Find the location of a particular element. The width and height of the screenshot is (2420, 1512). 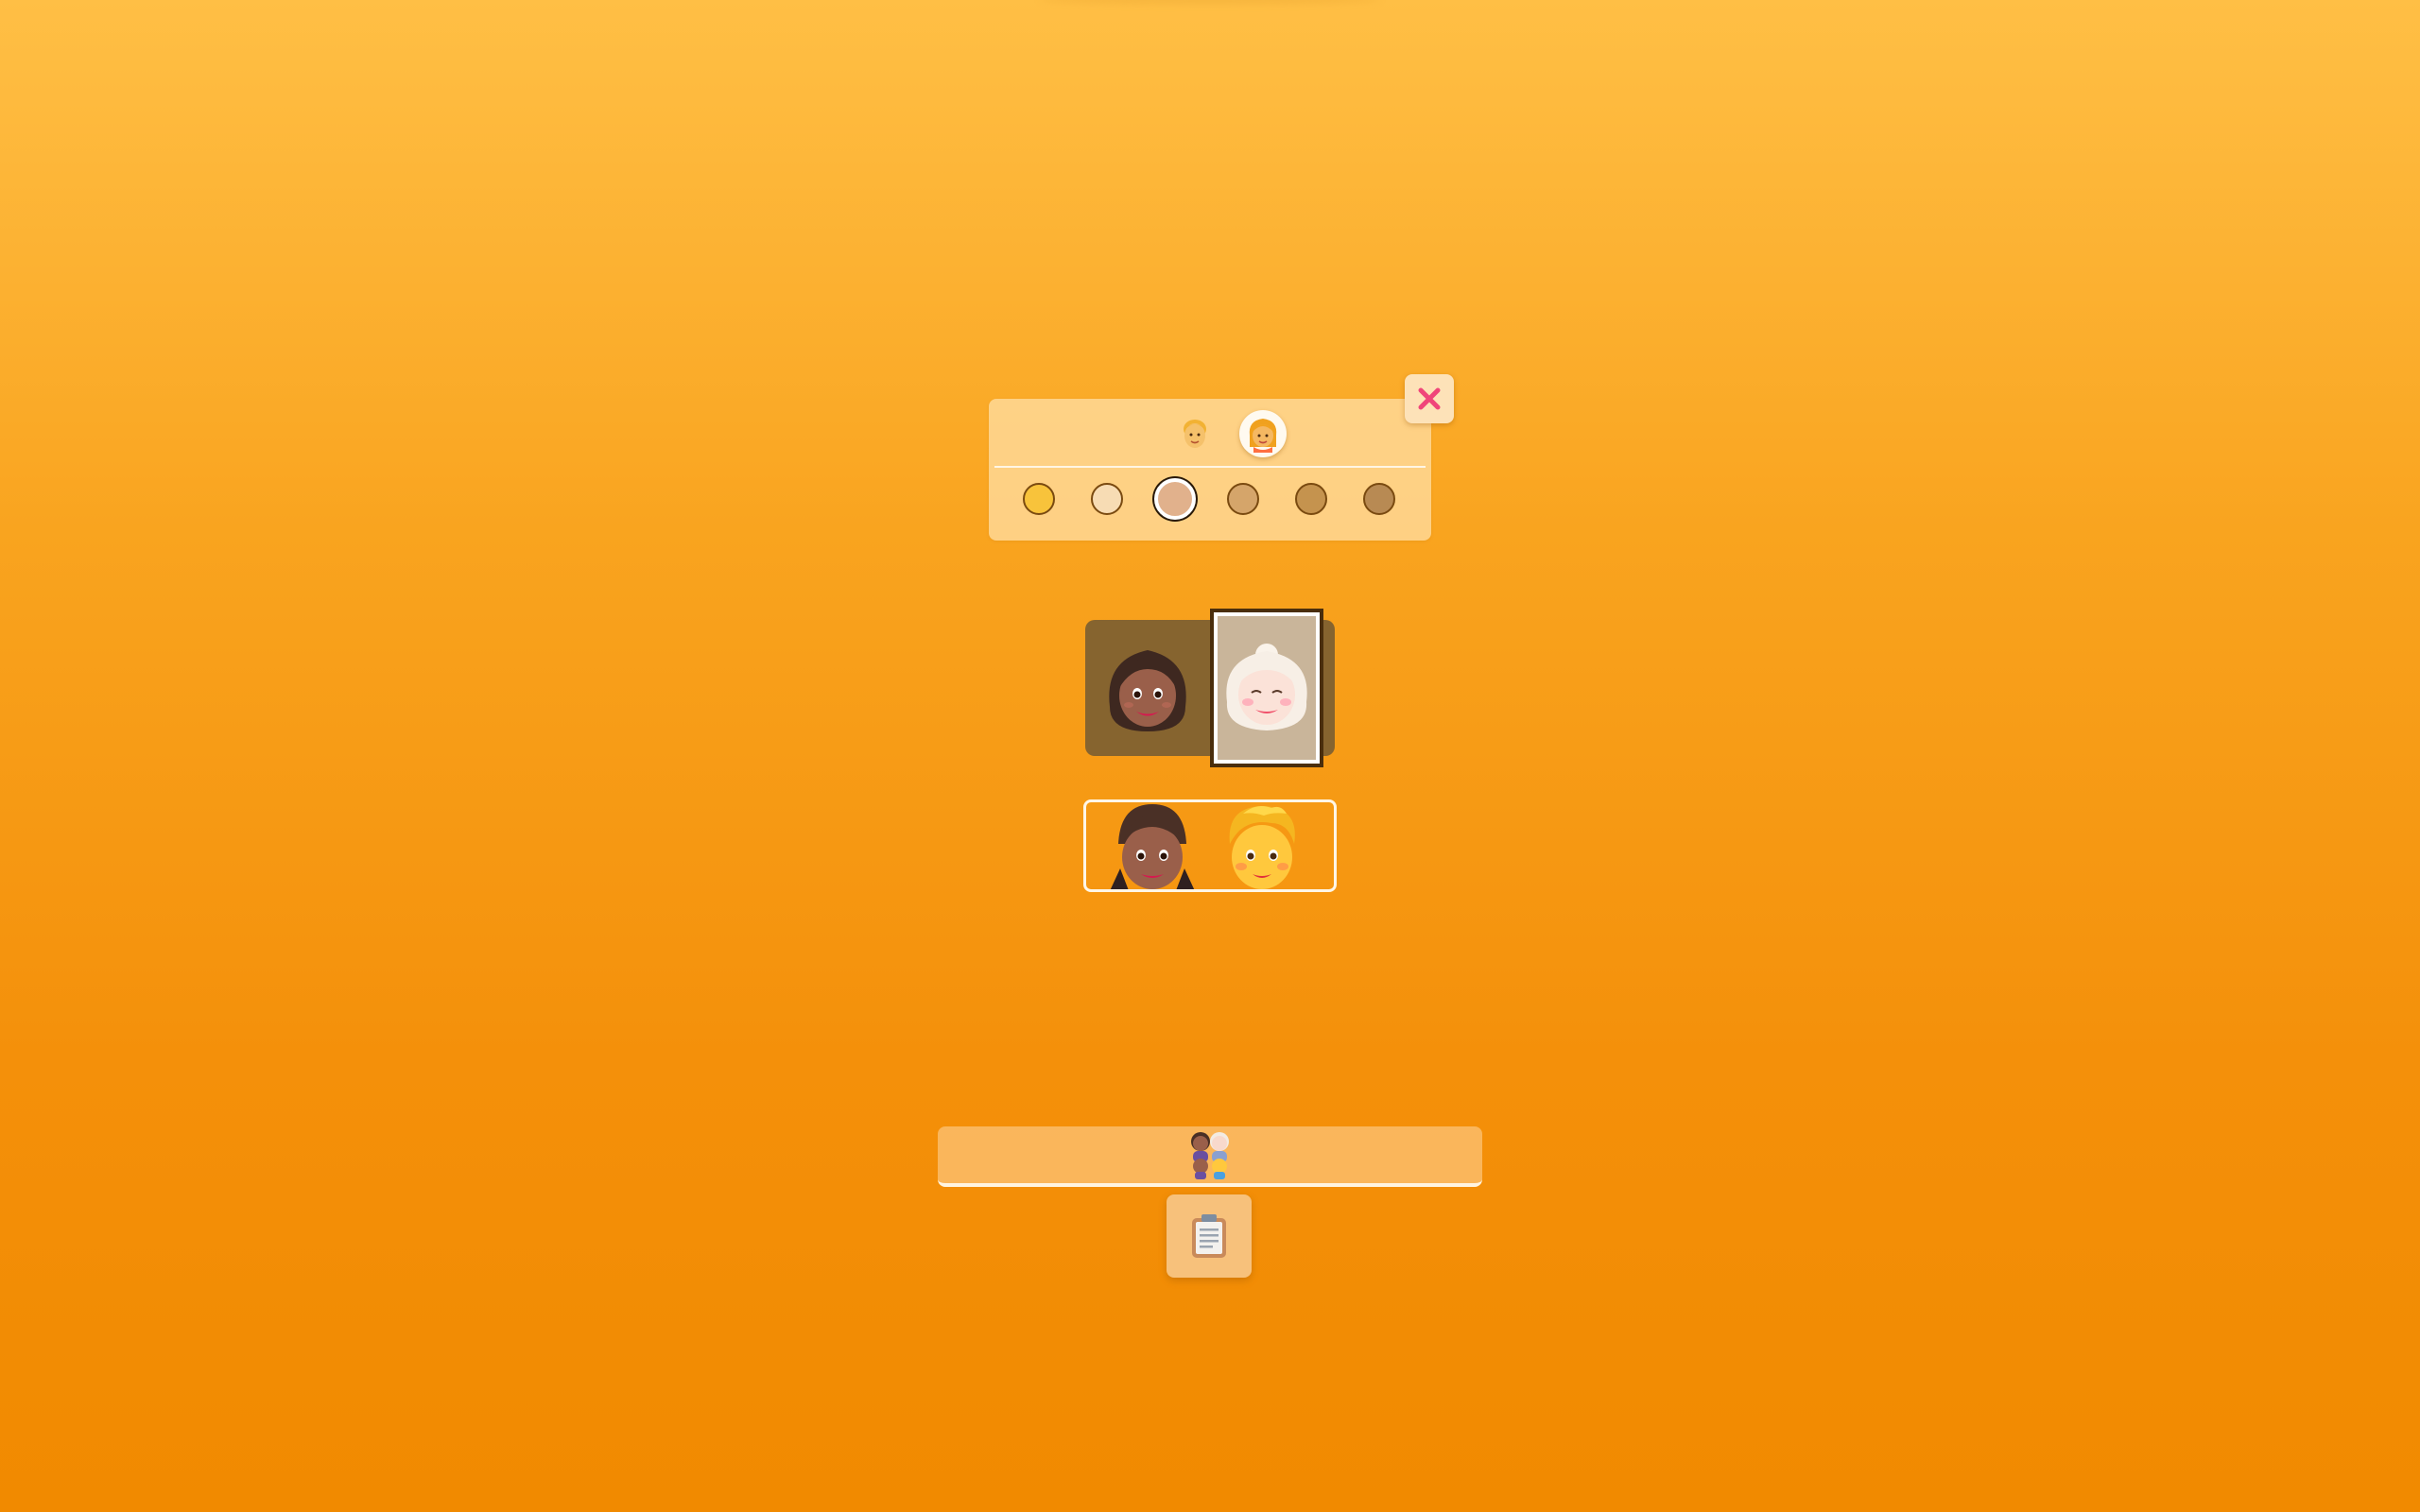

variant-woman-button is located at coordinates (1263, 433).